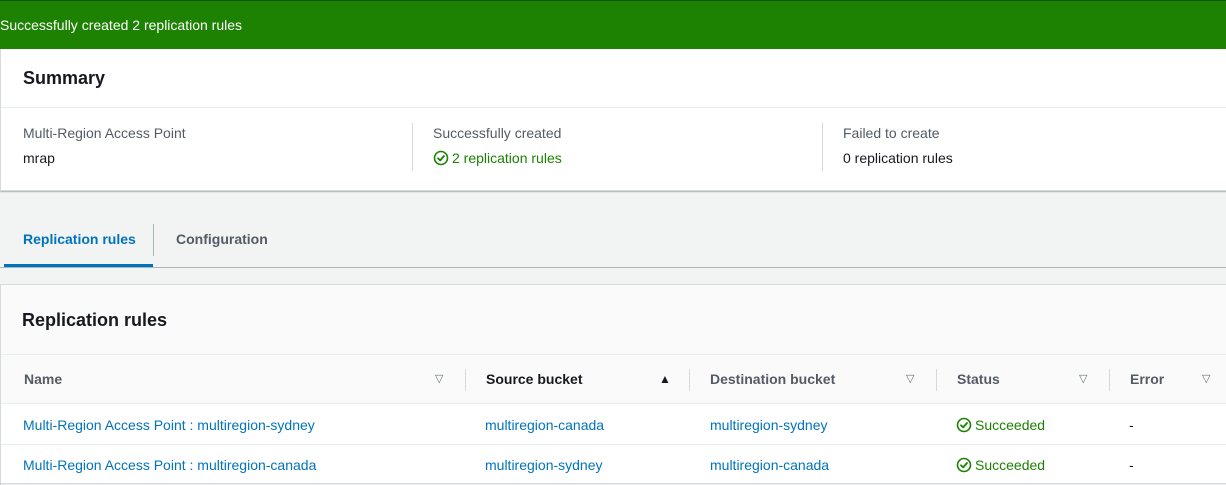  What do you see at coordinates (1147, 379) in the screenshot?
I see `column-header-error: Error` at bounding box center [1147, 379].